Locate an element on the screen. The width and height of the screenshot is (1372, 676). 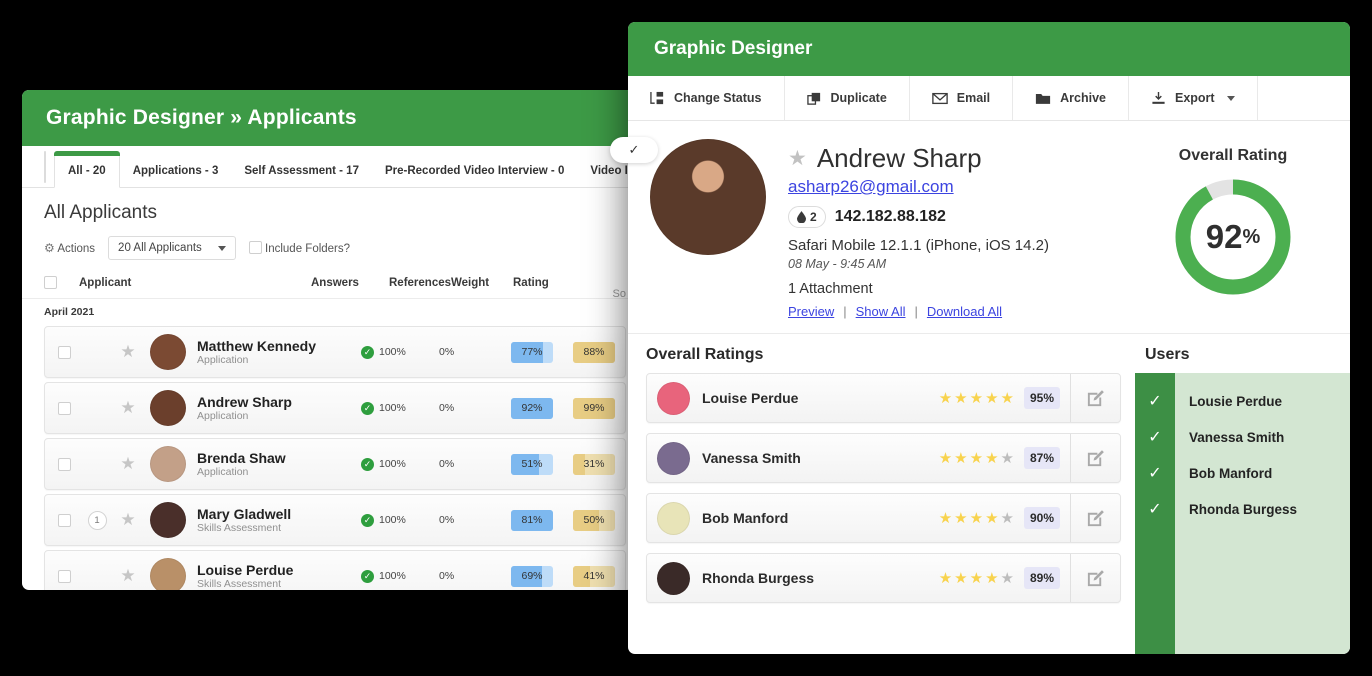
show-all-link: Show All is located at coordinates (881, 311).